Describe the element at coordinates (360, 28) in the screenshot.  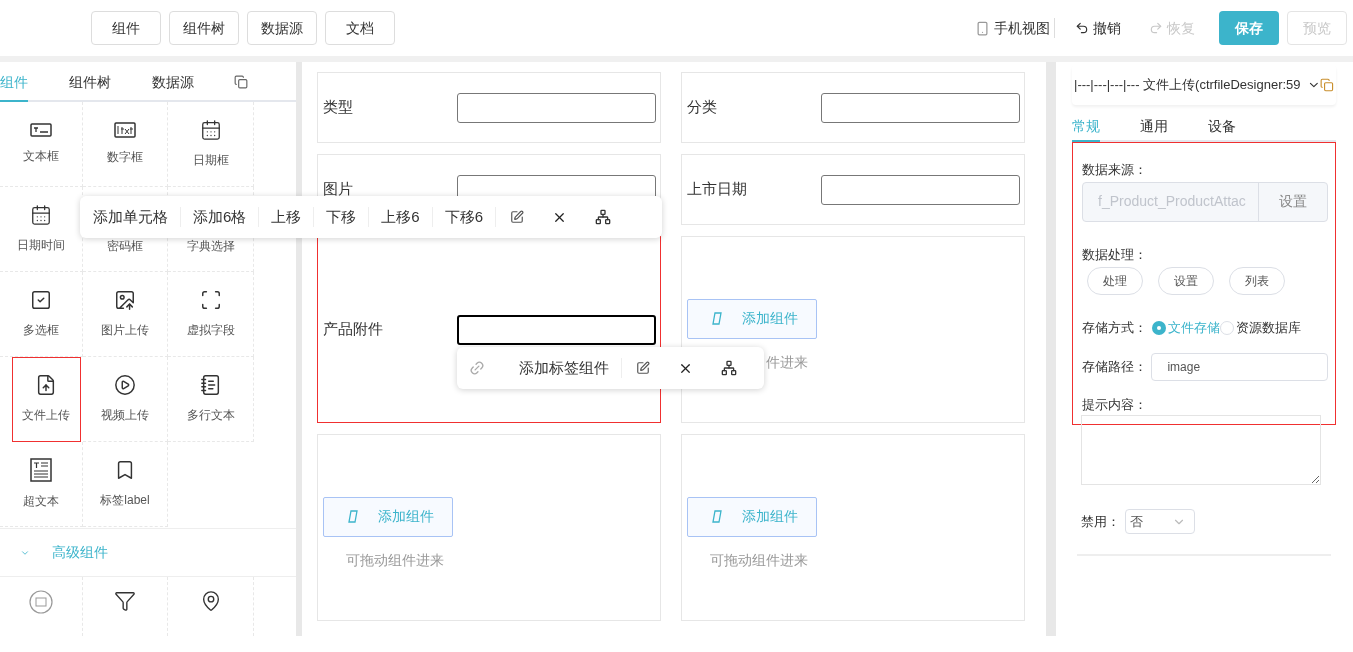
I see `top-nav-button: 文档` at that location.